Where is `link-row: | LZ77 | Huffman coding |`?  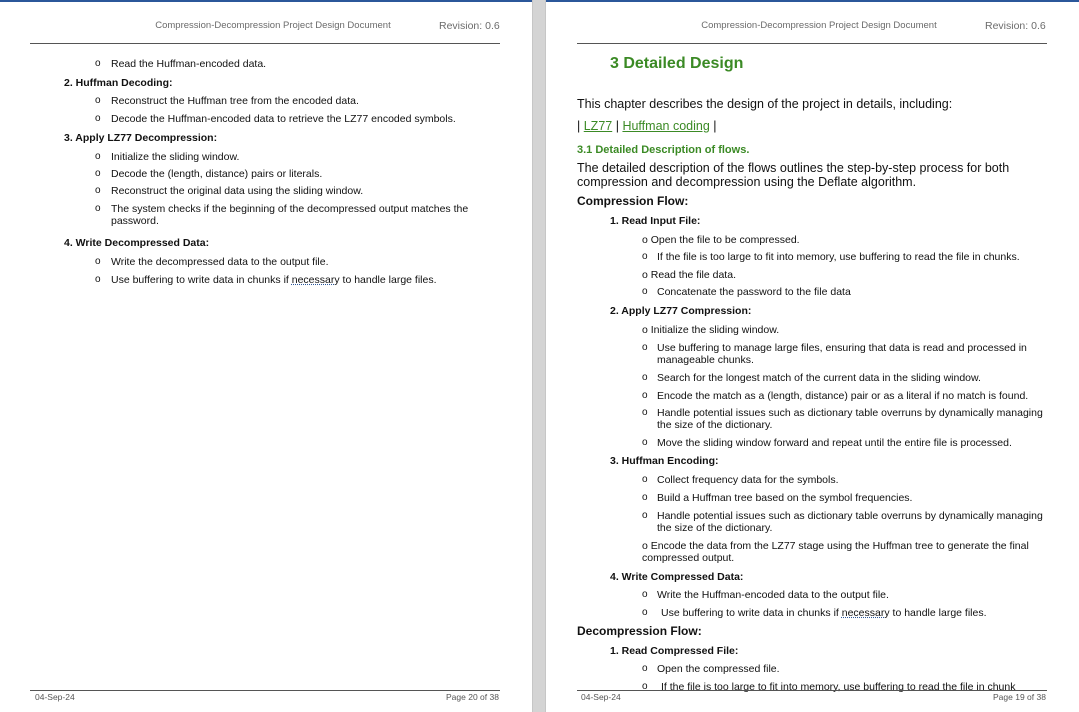
link-row: | LZ77 | Huffman coding | is located at coordinates (647, 126).